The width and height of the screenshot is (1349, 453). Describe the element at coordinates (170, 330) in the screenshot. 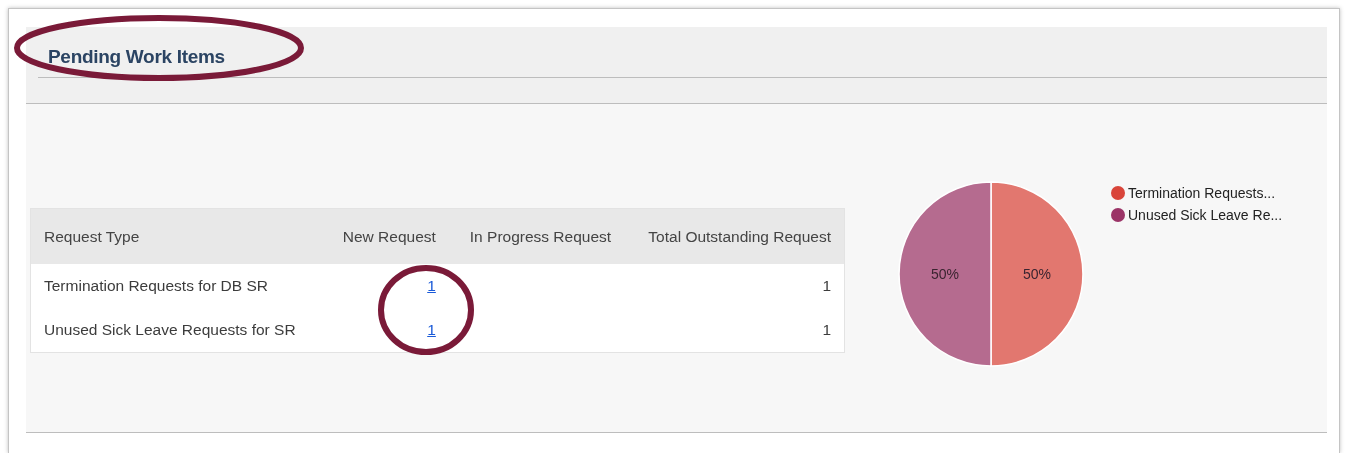

I see `table-cell-text: Unused Sick Leave Requests for SR` at that location.